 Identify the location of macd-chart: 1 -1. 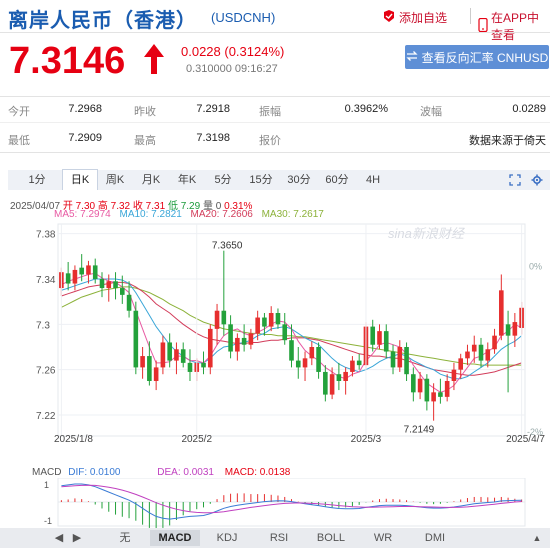
(285, 503).